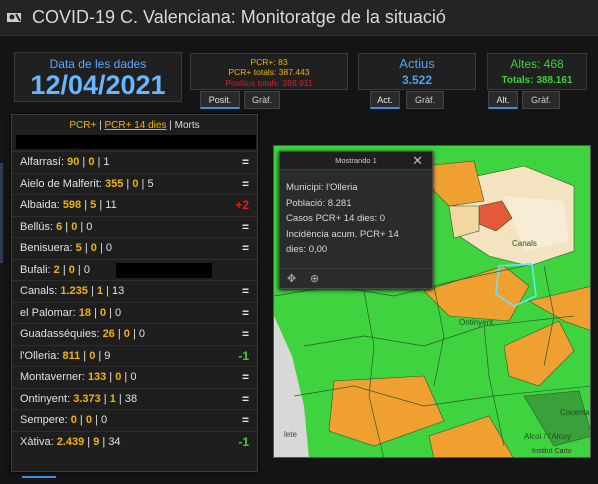 This screenshot has width=598, height=484. I want to click on tab-recovered-chart: Gràf., so click(541, 100).